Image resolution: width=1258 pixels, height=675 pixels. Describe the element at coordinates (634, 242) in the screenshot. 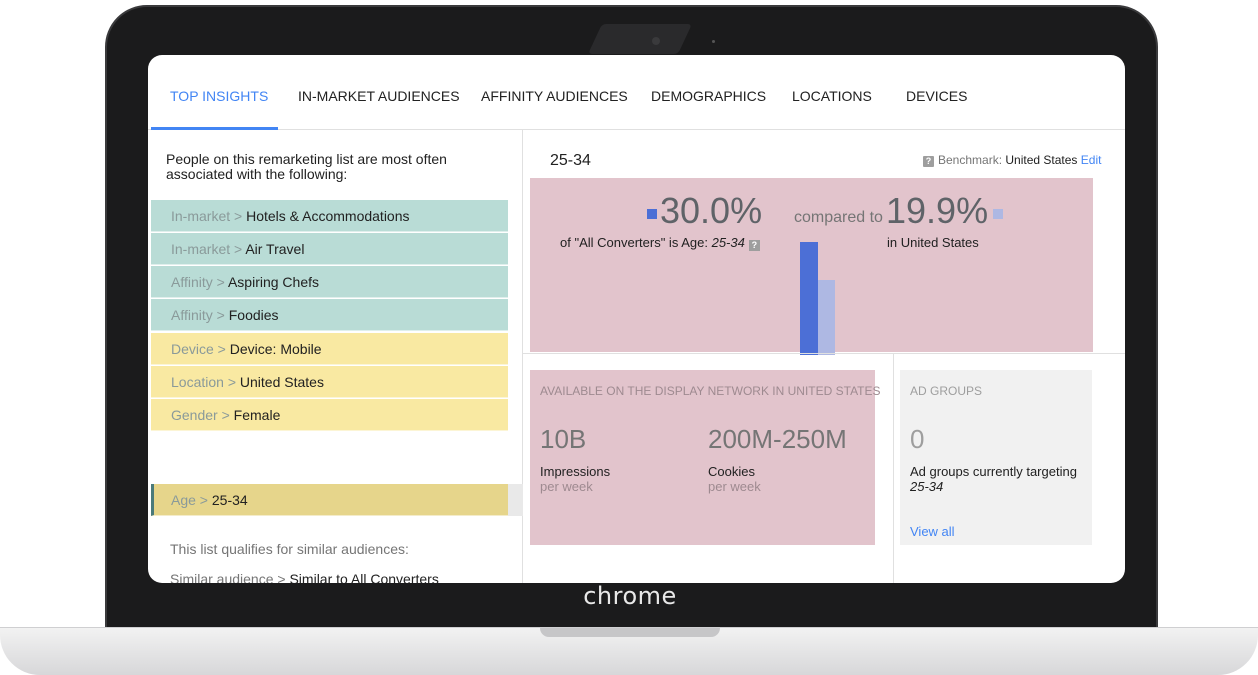

I see `primary-caption-text: of "All Converters" is Age:` at that location.